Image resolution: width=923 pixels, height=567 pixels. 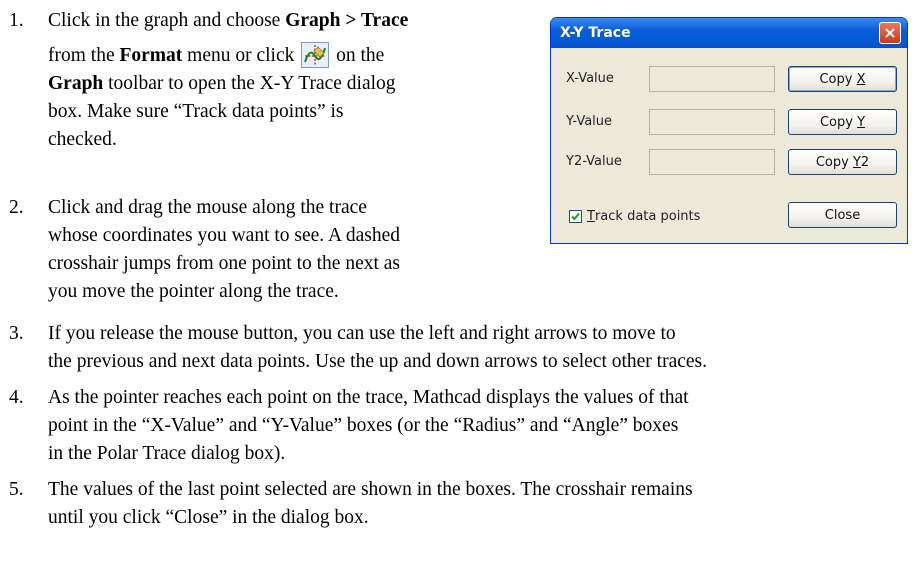 I want to click on step-line: checked., so click(x=82, y=139).